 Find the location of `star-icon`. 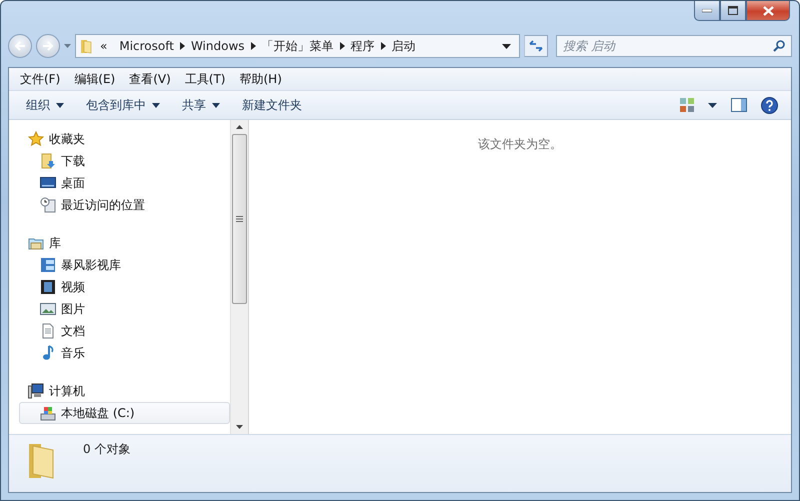

star-icon is located at coordinates (36, 139).